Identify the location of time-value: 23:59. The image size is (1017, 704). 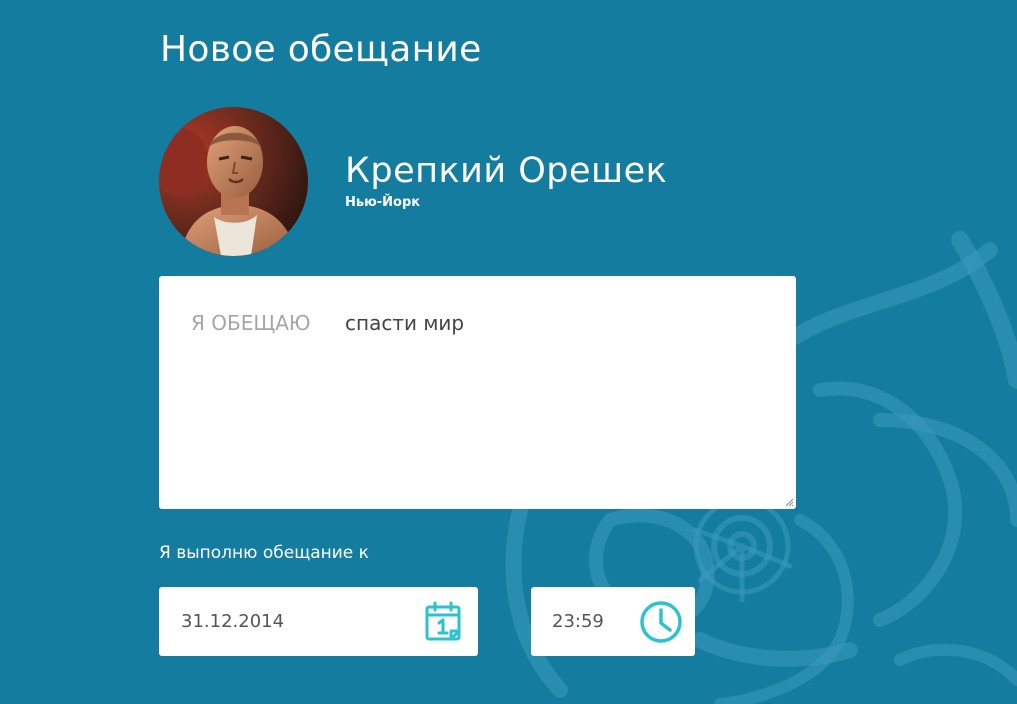
(578, 622).